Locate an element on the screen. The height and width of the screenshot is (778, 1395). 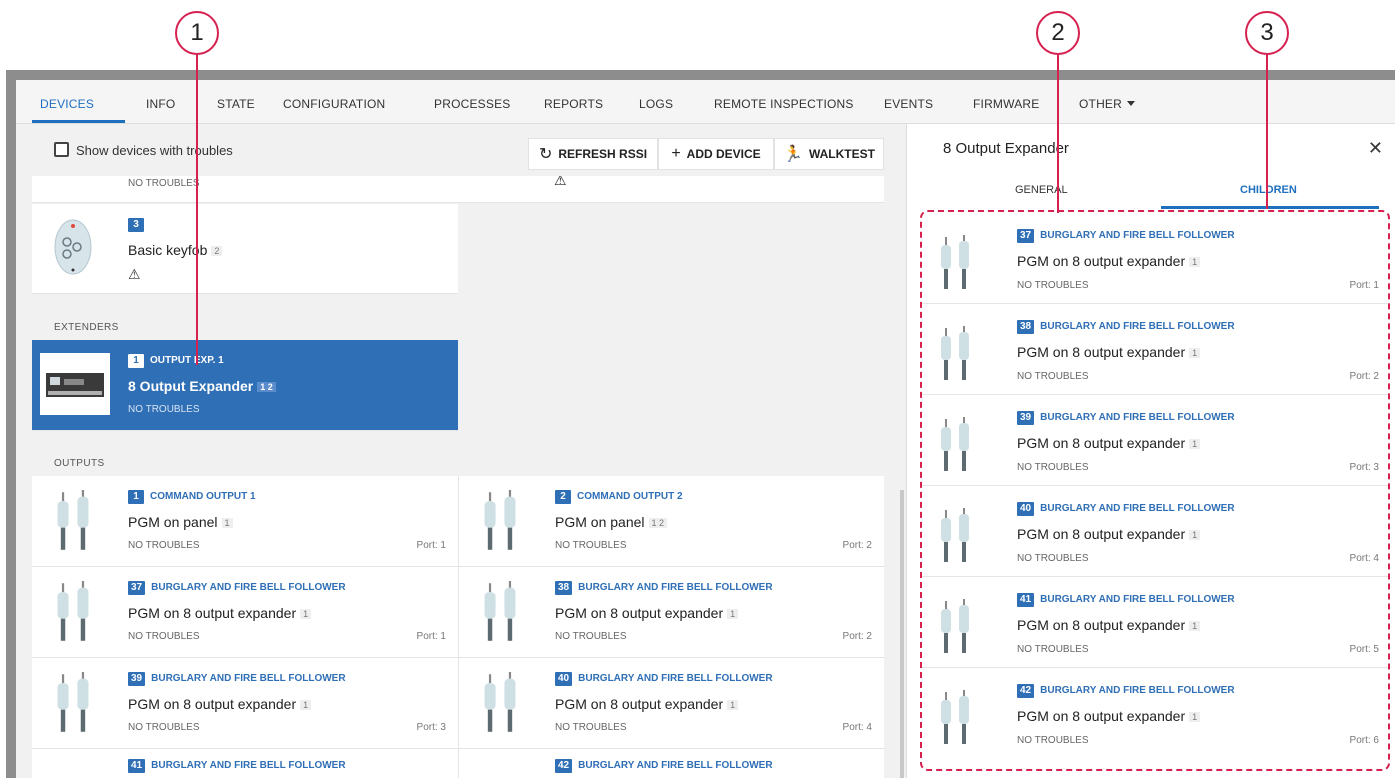
device-type: 40 BURGLARY AND FIRE BELL FOLLOWER is located at coordinates (664, 679).